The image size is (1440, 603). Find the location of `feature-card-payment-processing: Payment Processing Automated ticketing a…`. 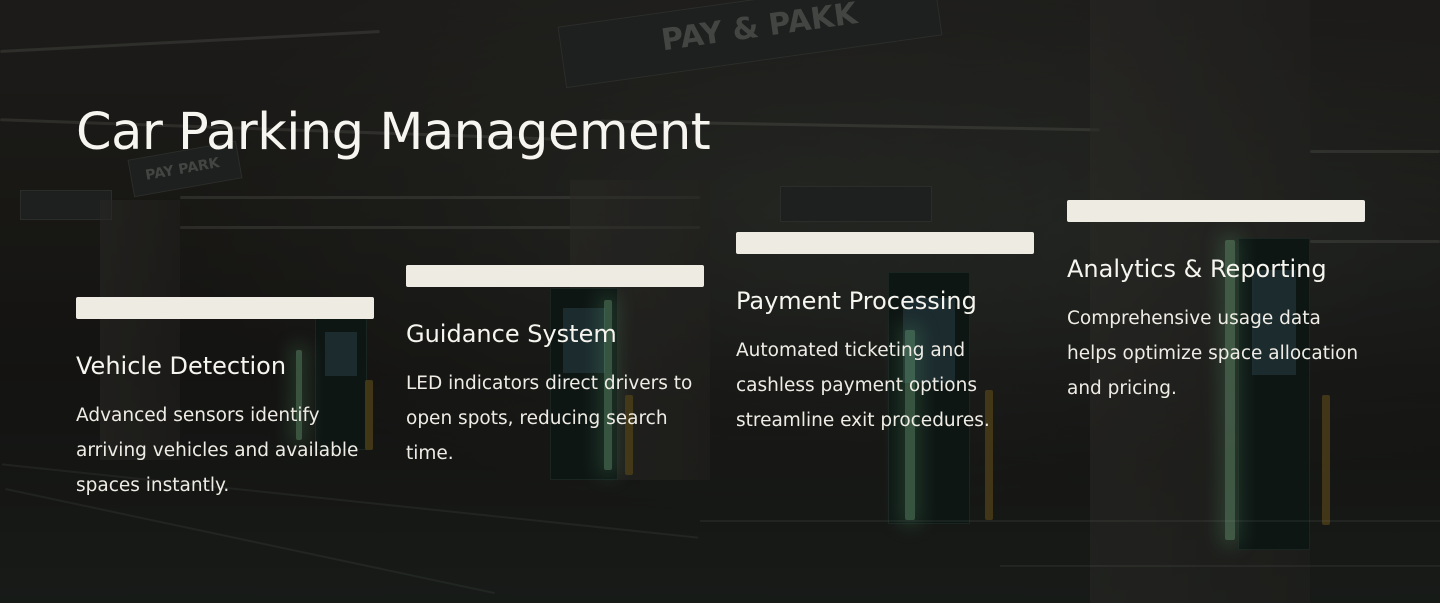

feature-card-payment-processing: Payment Processing Automated ticketing a… is located at coordinates (885, 335).